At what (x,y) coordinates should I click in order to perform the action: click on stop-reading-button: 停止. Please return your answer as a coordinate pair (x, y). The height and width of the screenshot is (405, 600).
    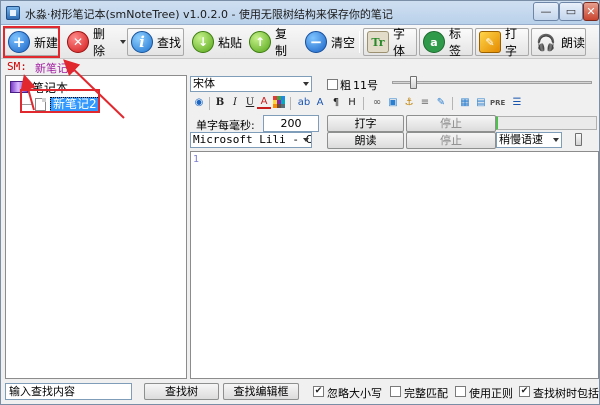
    Looking at the image, I should click on (451, 140).